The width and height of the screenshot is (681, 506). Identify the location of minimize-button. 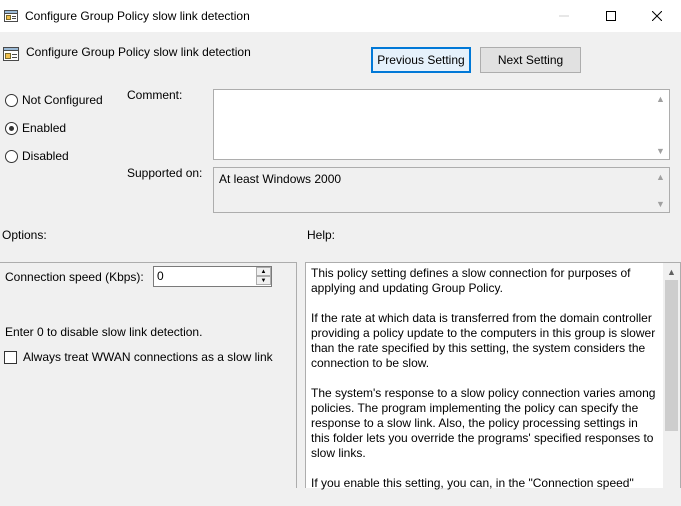
(564, 16).